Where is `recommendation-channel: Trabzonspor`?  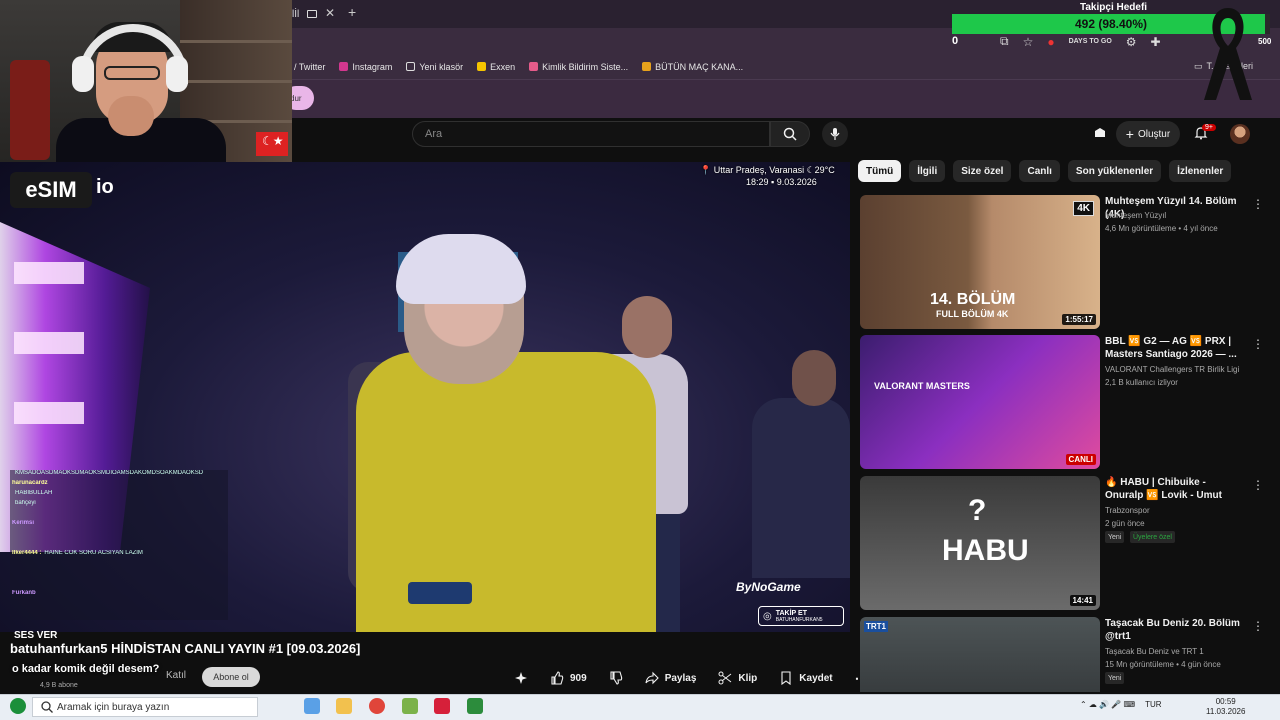 recommendation-channel: Trabzonspor is located at coordinates (1185, 510).